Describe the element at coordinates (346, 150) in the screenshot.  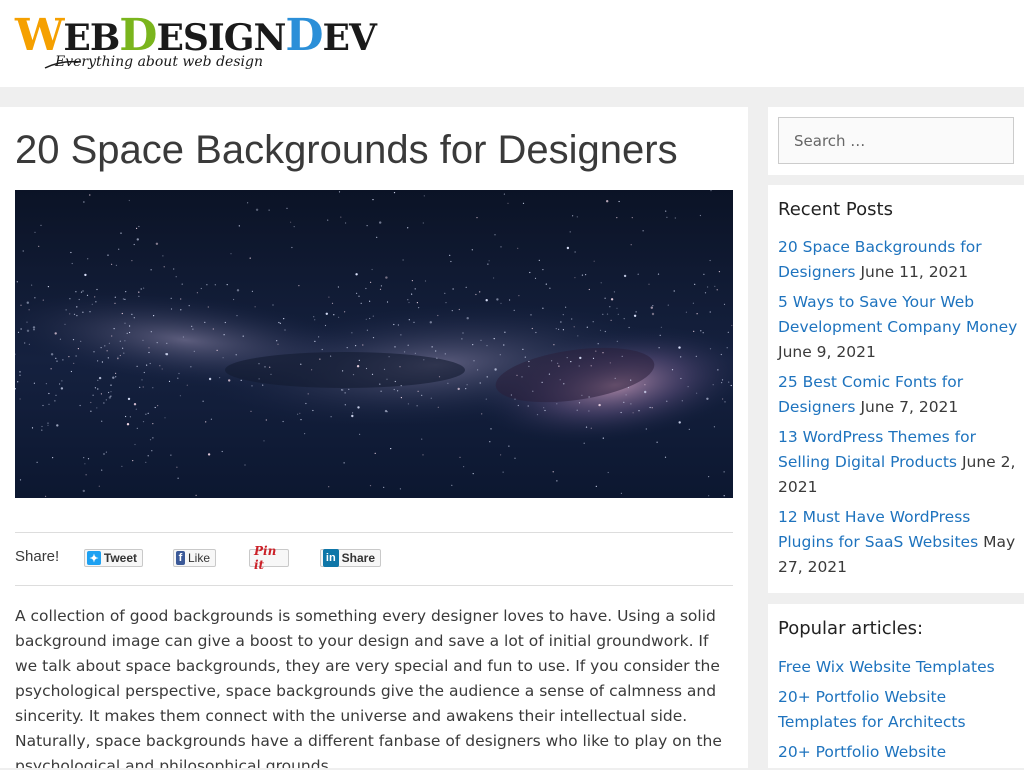
I see `article-title: 20 Space Backgrounds for Designers` at that location.